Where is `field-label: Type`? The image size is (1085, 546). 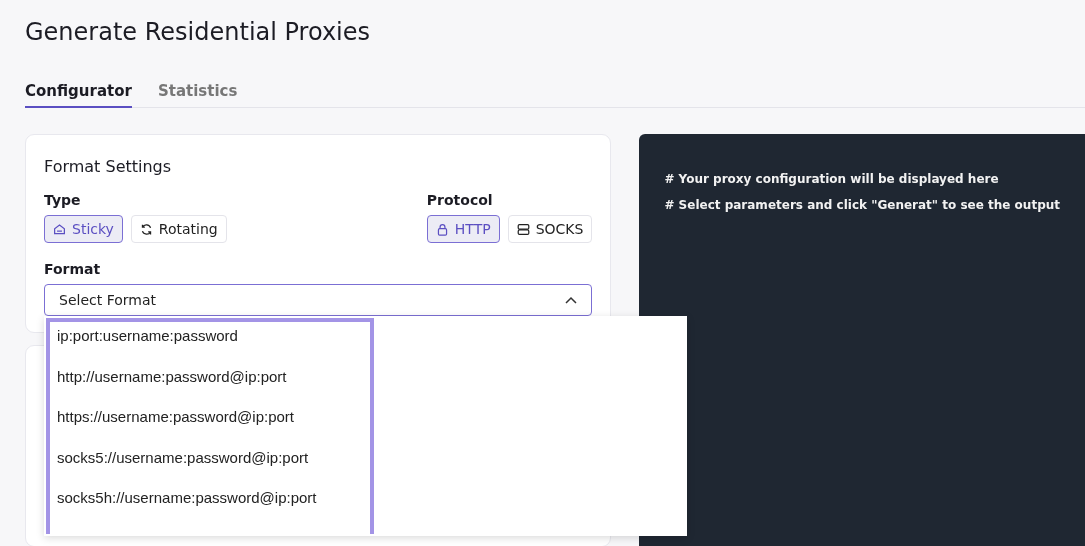
field-label: Type is located at coordinates (63, 200).